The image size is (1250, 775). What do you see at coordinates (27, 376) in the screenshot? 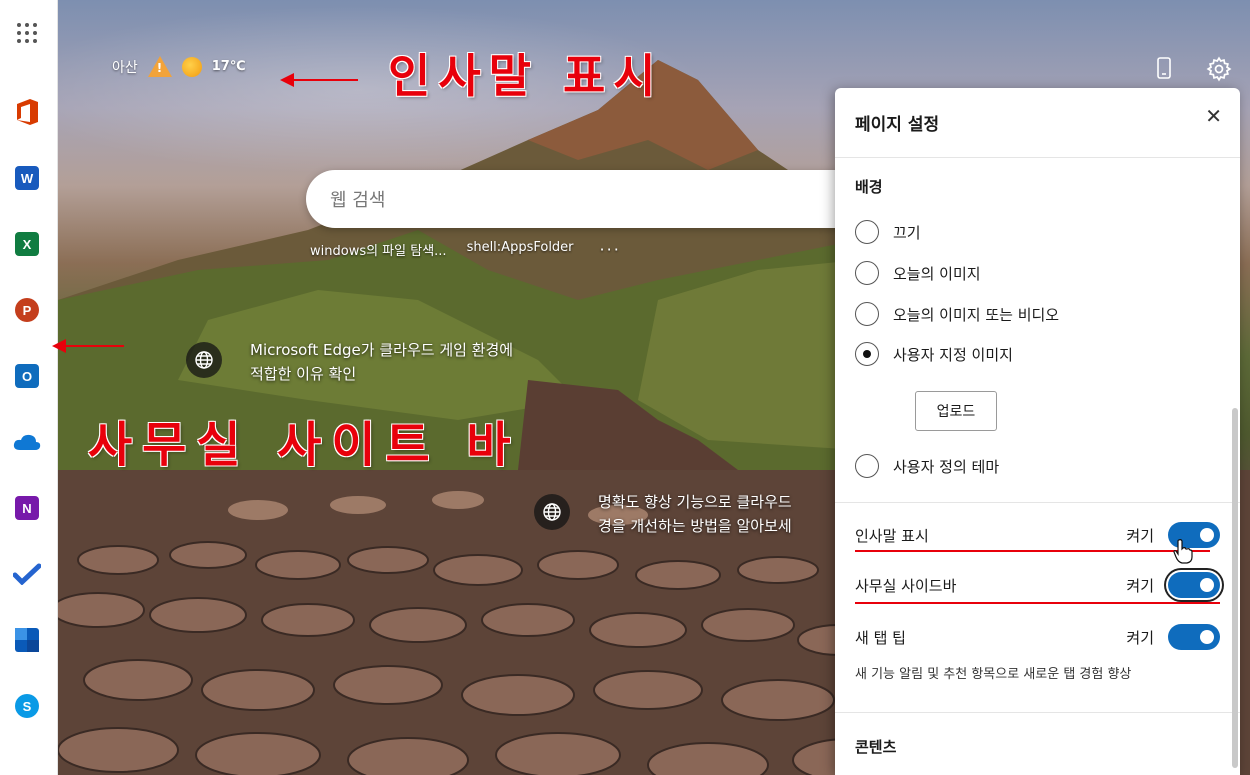
I see `outlook-app-icon: O` at bounding box center [27, 376].